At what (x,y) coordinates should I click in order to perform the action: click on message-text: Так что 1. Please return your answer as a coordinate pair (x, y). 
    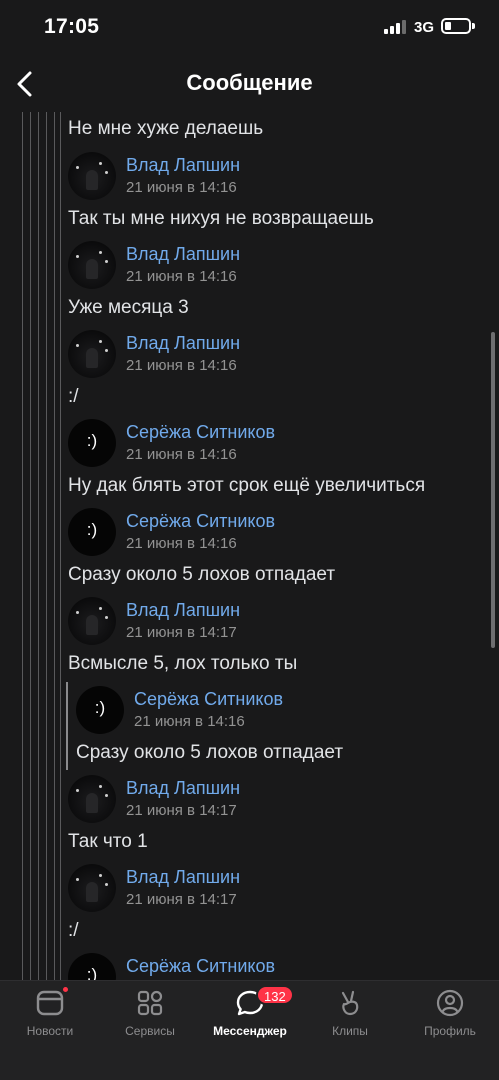
    Looking at the image, I should click on (108, 841).